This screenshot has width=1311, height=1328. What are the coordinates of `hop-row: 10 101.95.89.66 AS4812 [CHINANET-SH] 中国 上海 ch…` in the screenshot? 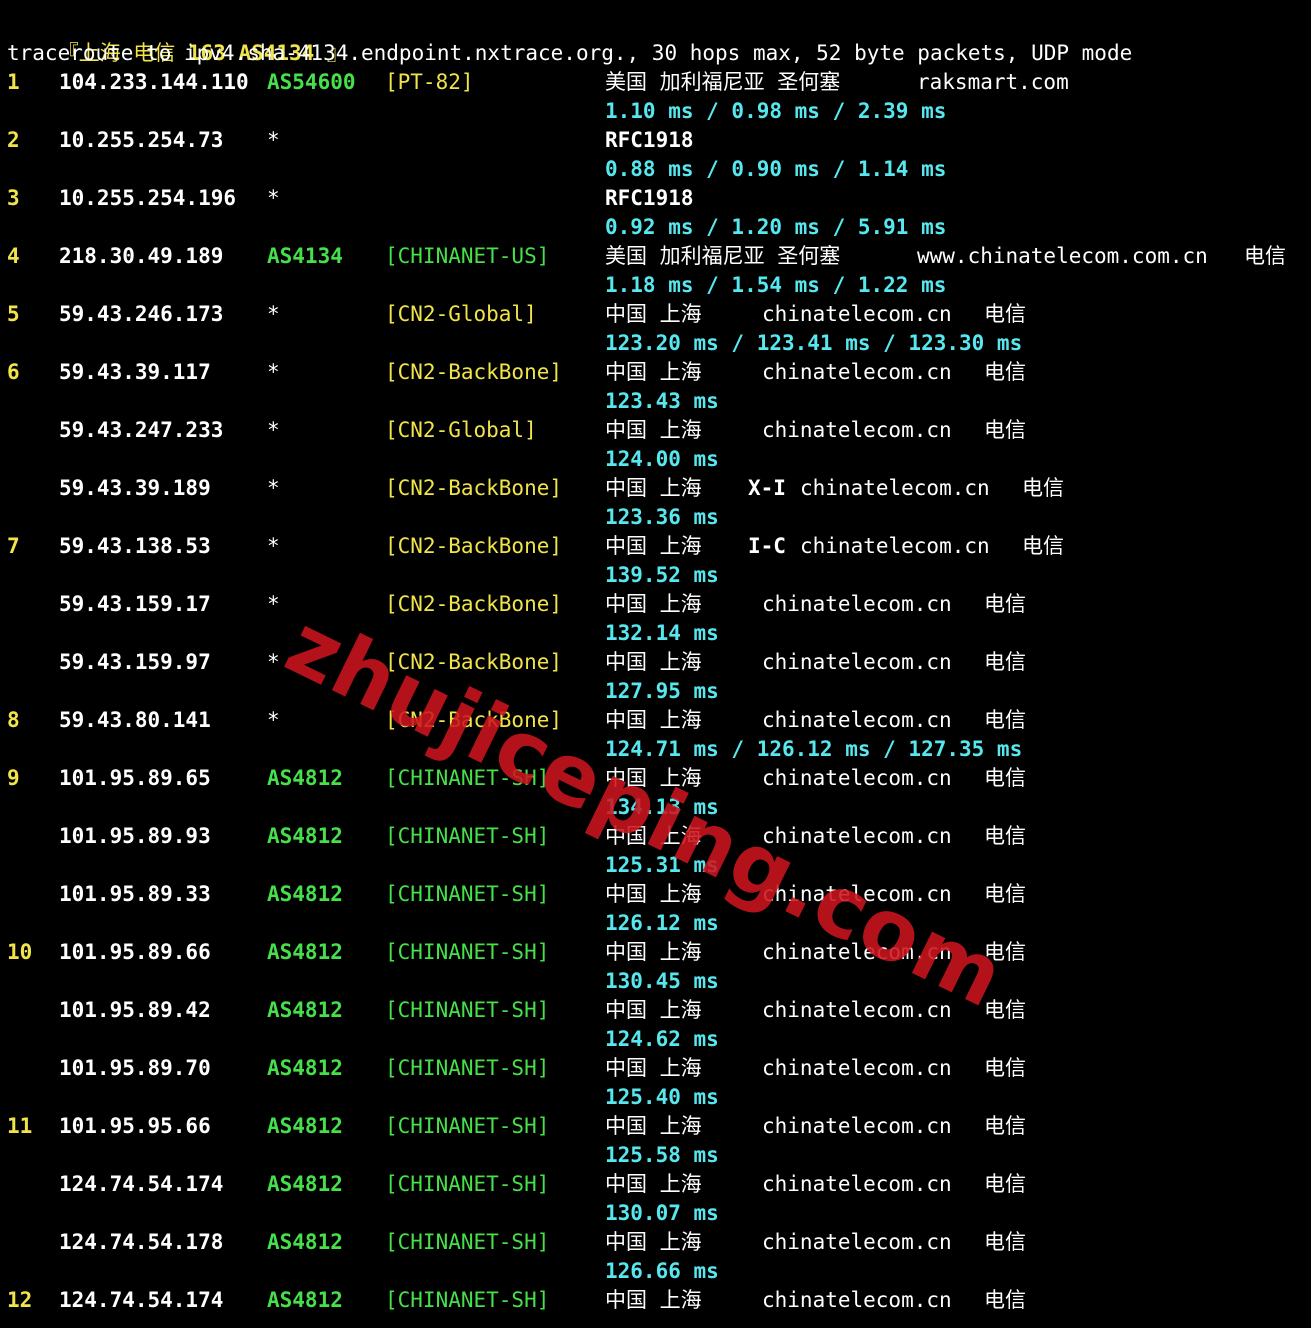 It's located at (657, 952).